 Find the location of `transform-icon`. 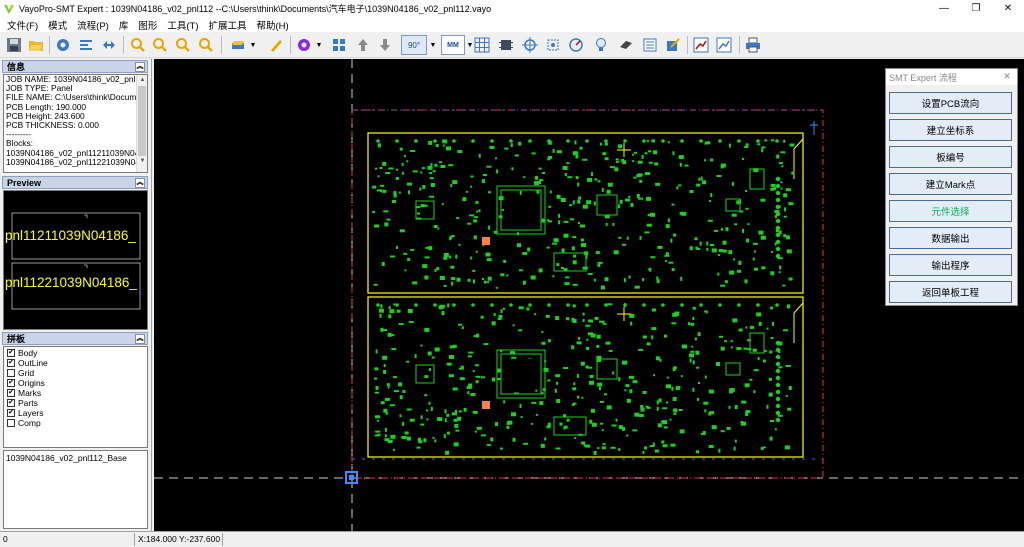

transform-icon is located at coordinates (109, 45).